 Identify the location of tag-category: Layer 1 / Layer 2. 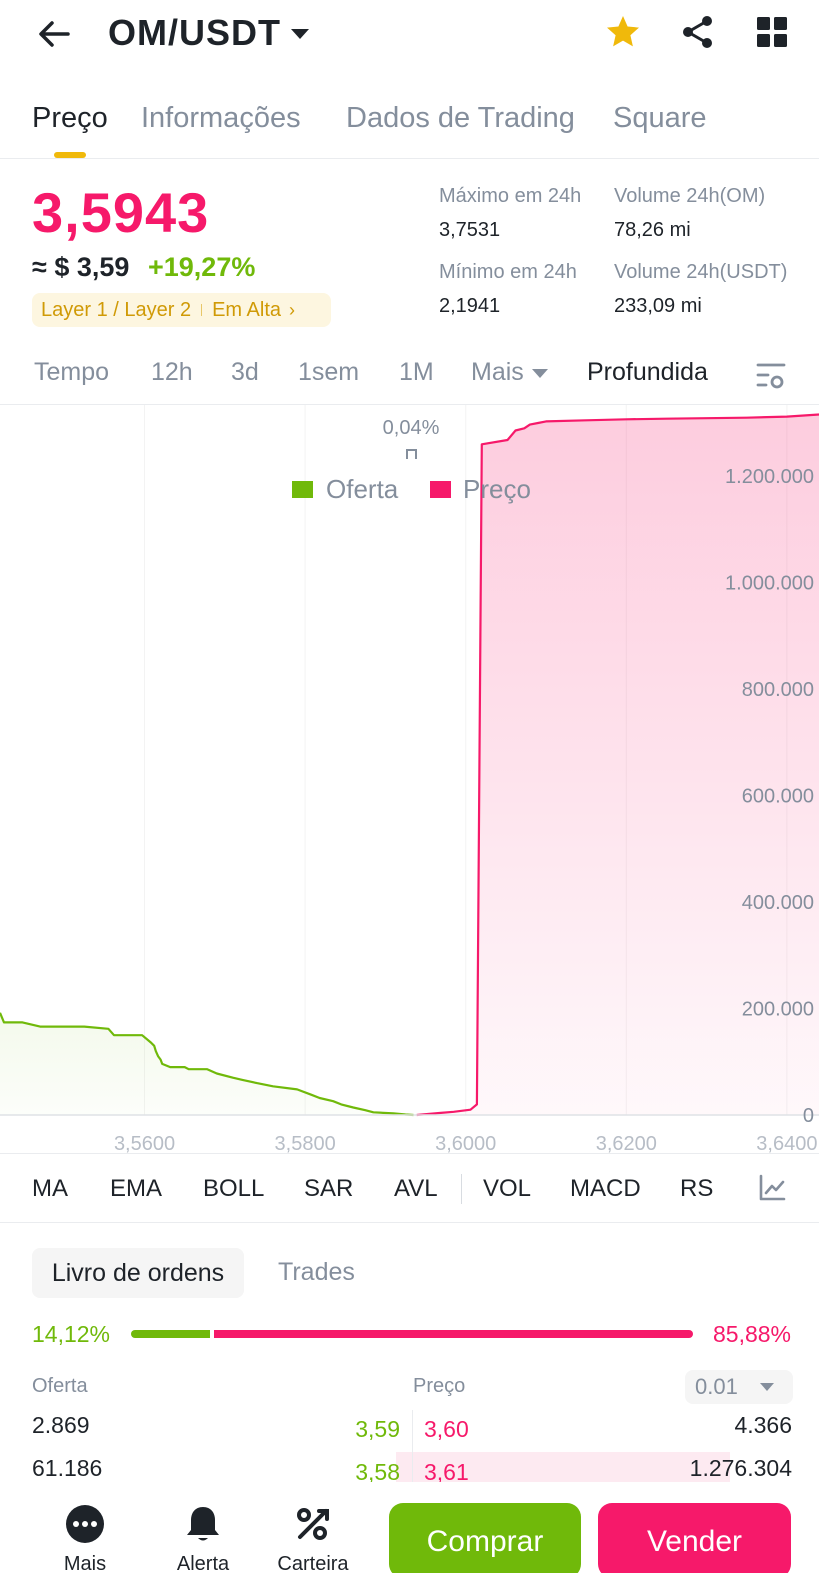
(116, 309).